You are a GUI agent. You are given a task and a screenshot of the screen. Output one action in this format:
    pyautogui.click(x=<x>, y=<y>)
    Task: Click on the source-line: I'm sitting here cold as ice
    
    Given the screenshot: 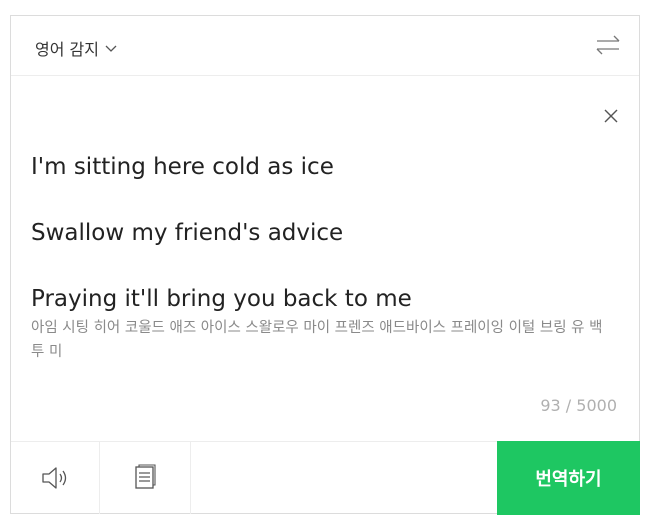 What is the action you would take?
    pyautogui.click(x=182, y=167)
    